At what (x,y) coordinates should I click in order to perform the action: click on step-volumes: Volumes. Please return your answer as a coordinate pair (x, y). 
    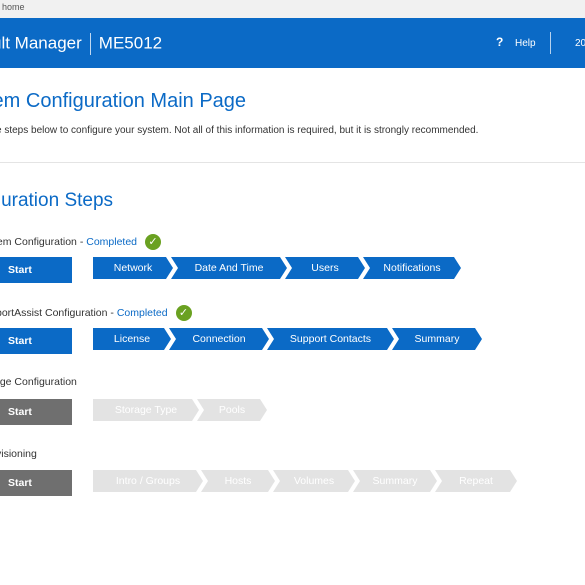
    Looking at the image, I should click on (314, 481).